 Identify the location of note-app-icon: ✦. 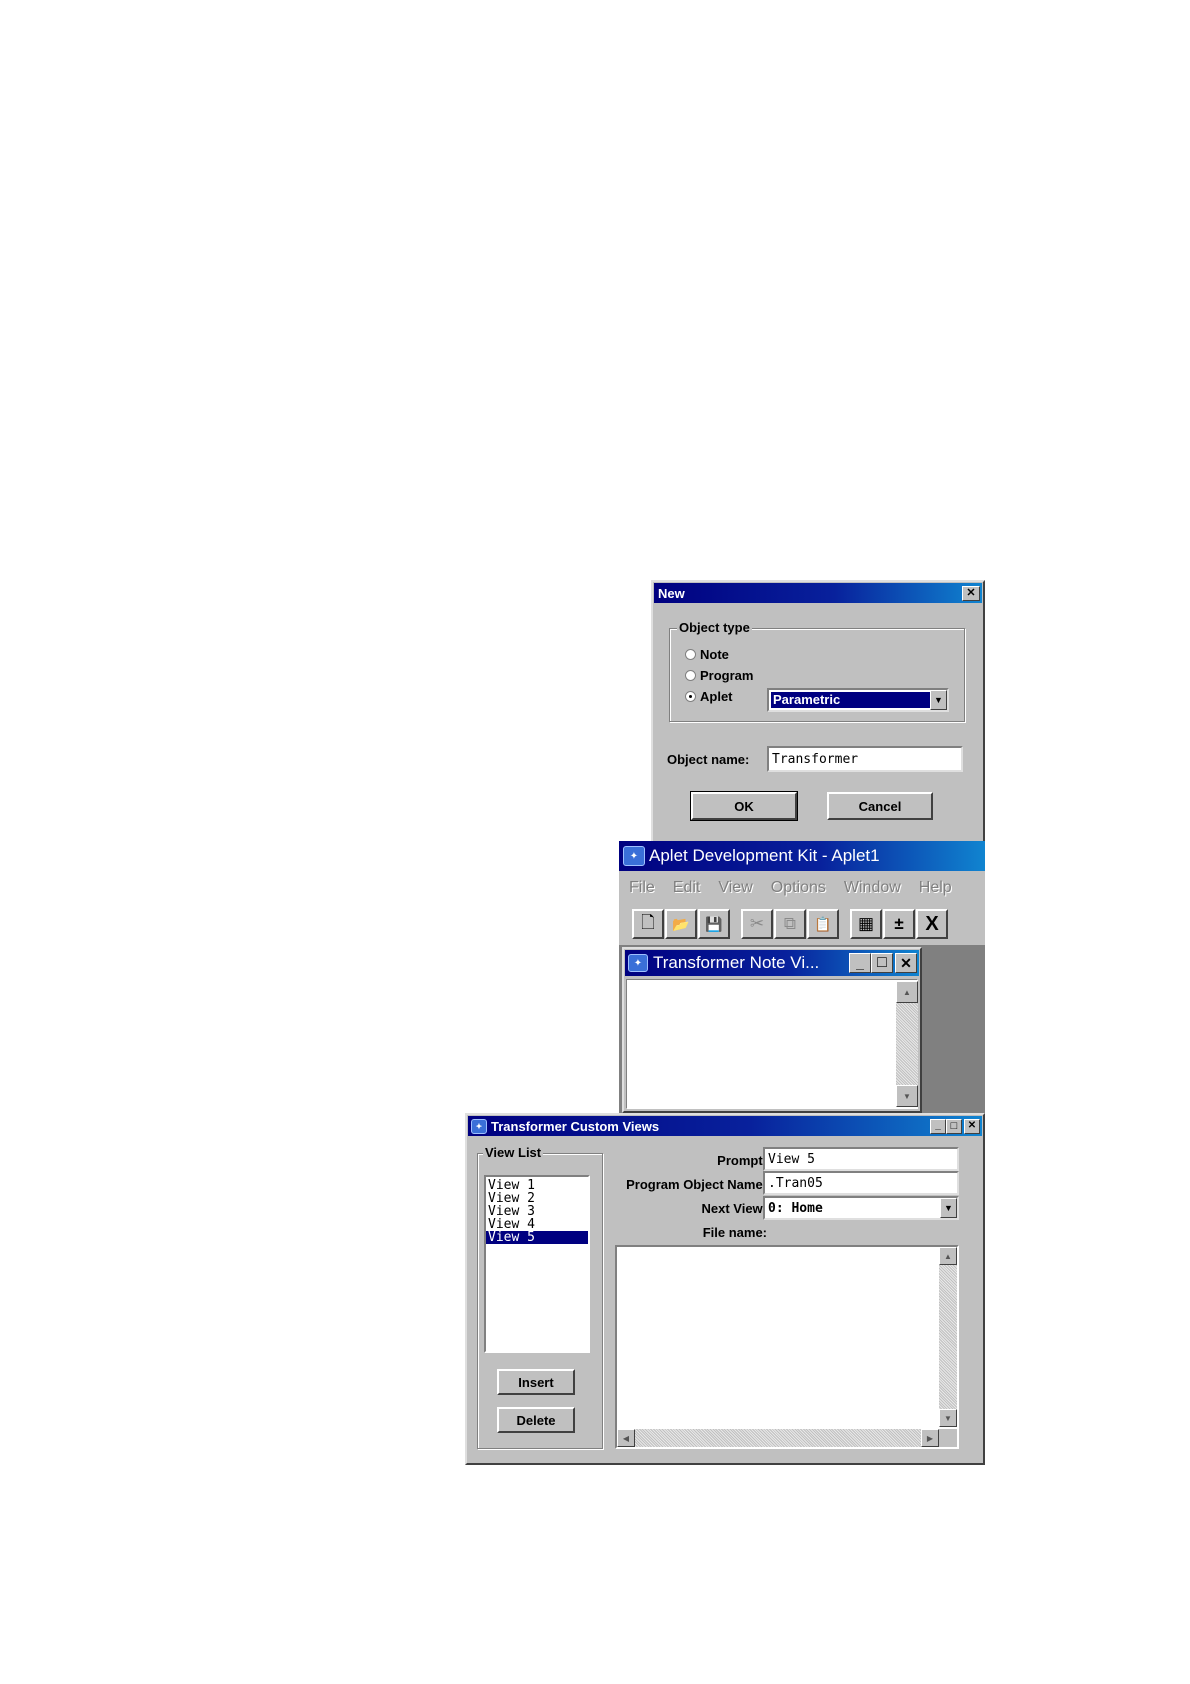
(638, 963).